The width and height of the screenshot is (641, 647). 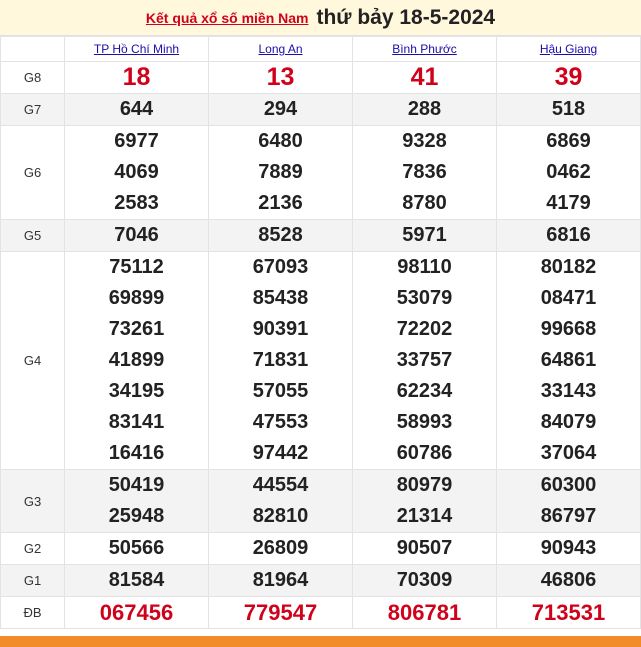 What do you see at coordinates (136, 516) in the screenshot?
I see `winning-number: 25948` at bounding box center [136, 516].